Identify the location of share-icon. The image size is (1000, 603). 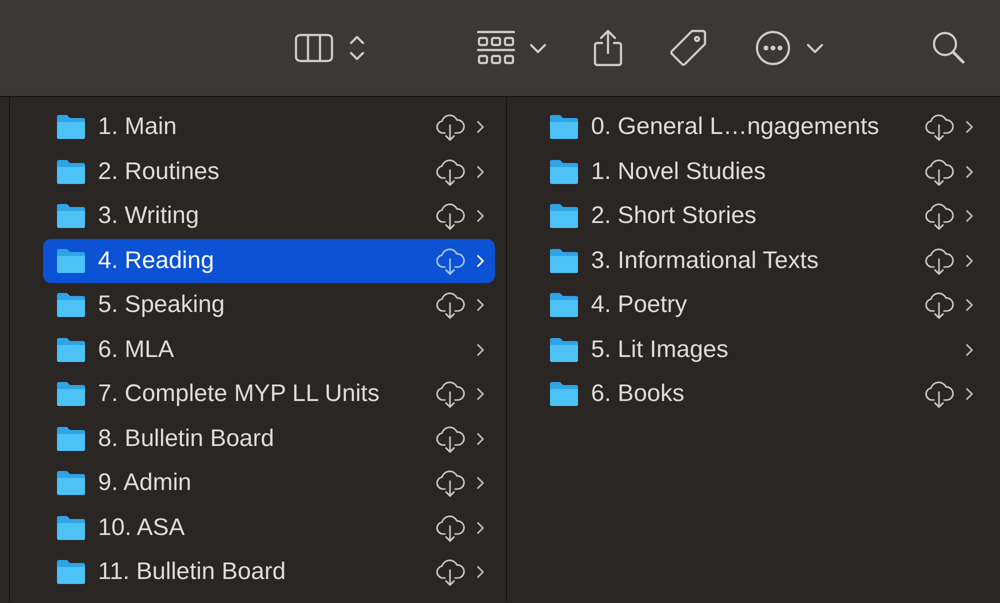
(608, 48).